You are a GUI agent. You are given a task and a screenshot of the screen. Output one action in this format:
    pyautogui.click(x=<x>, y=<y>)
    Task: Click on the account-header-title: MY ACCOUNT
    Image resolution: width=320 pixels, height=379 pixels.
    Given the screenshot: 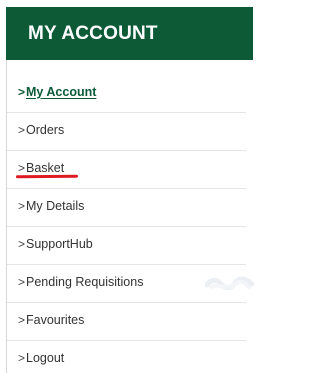 What is the action you would take?
    pyautogui.click(x=93, y=33)
    